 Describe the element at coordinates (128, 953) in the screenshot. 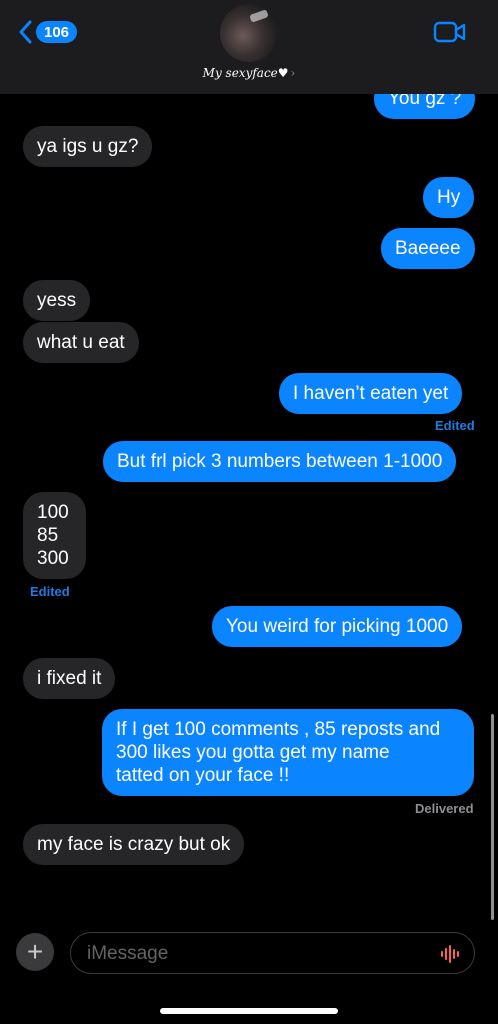

I see `message-input-placeholder: iMessage` at that location.